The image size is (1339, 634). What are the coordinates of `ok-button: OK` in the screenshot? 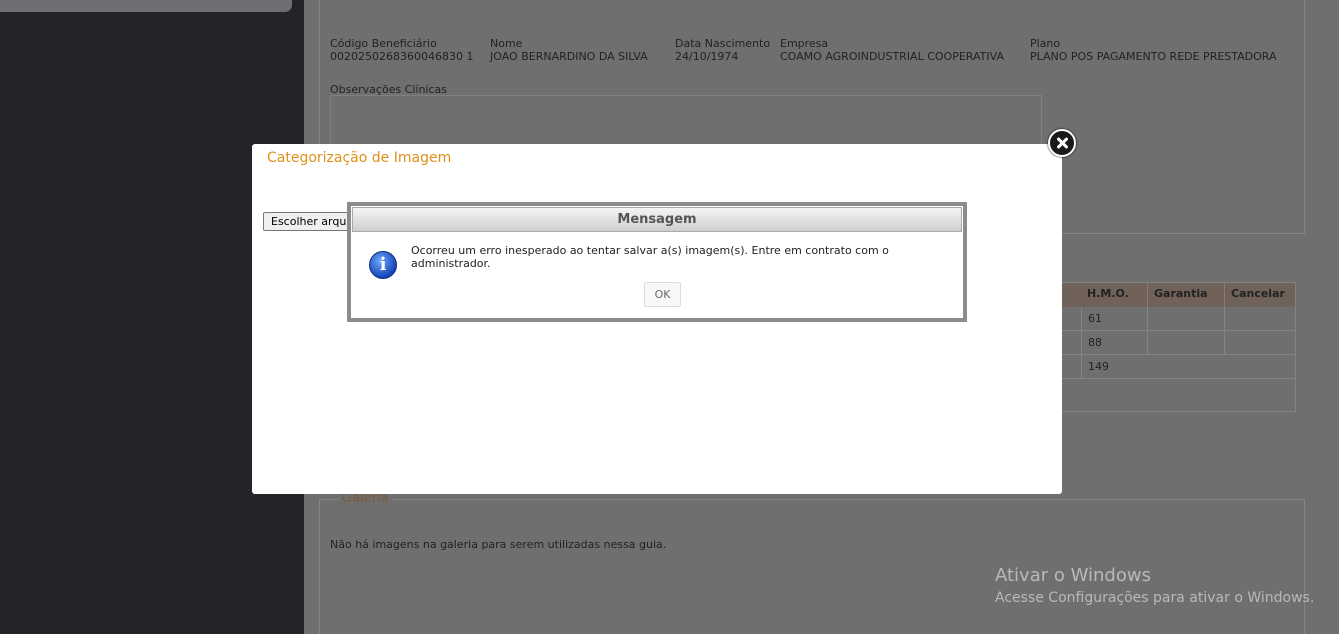 It's located at (662, 294).